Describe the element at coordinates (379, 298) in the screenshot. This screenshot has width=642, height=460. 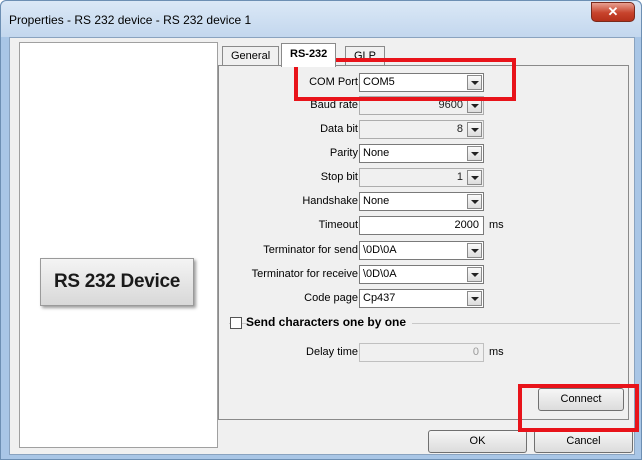
I see `code-page-value: Cp437` at that location.